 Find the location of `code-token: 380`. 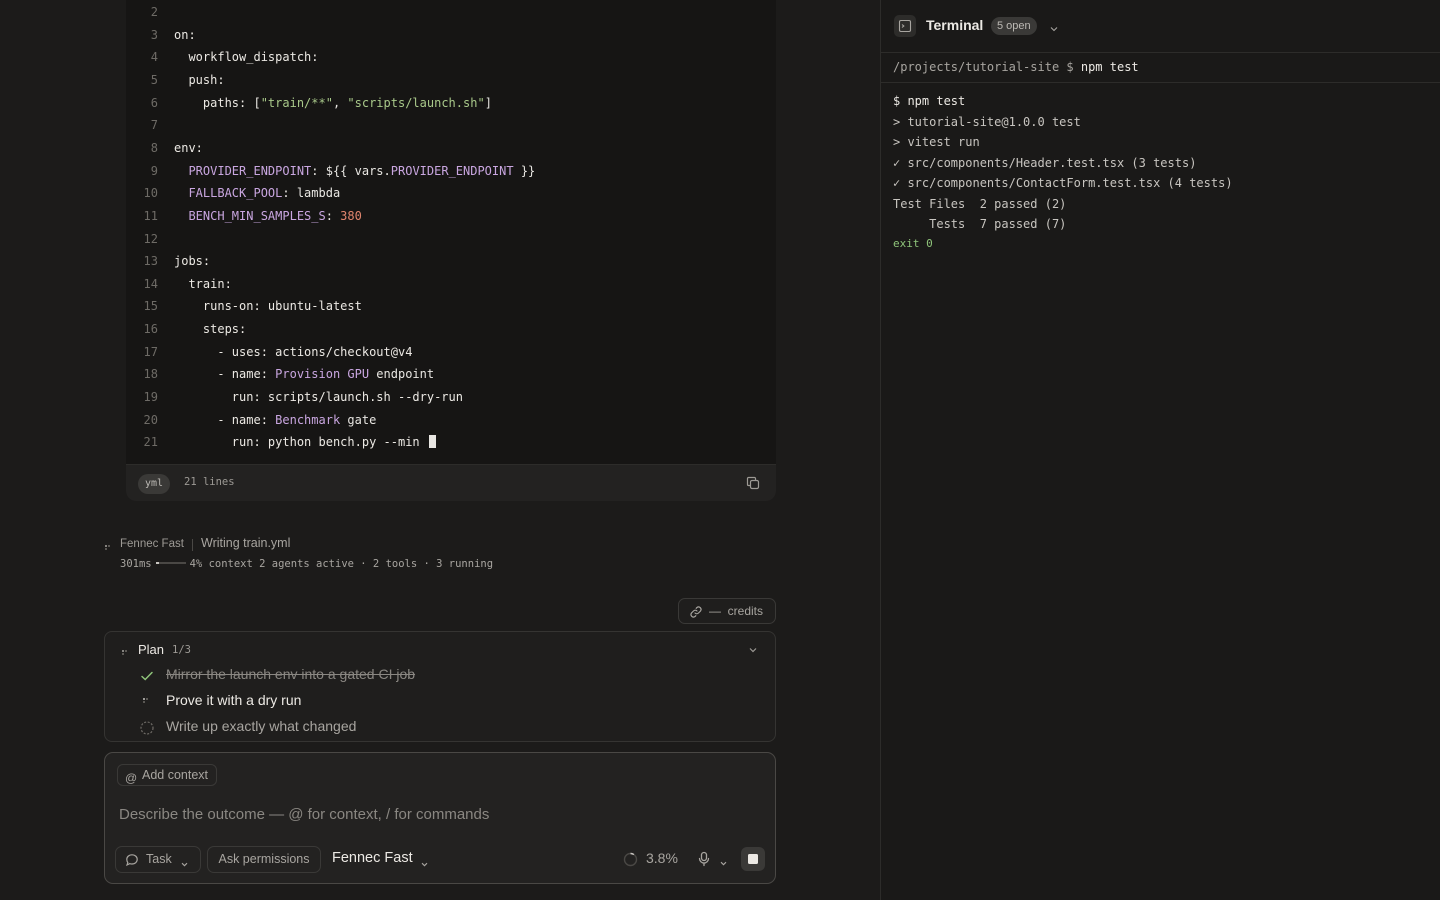

code-token: 380 is located at coordinates (351, 215).